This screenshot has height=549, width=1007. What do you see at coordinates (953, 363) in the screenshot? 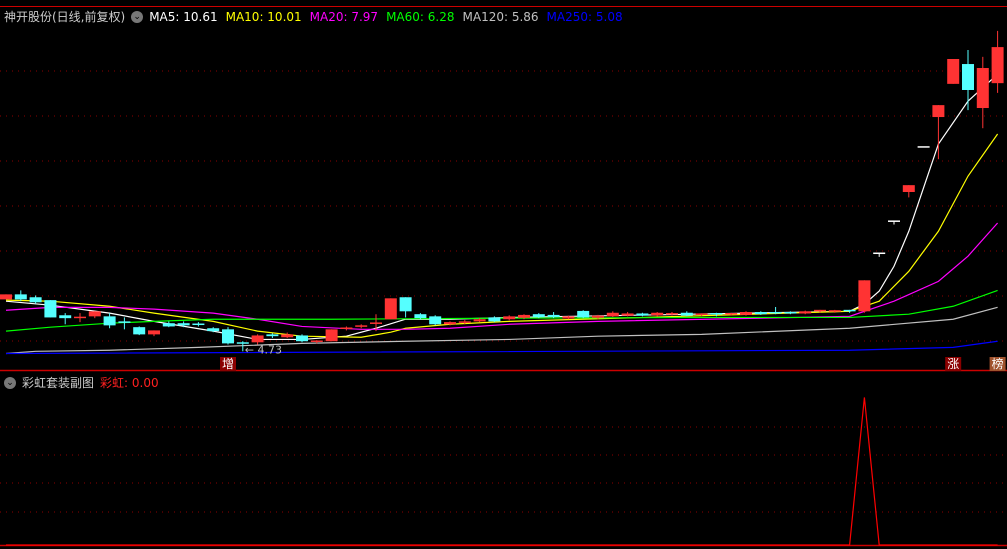
I see `signal-marker: 涨` at bounding box center [953, 363].